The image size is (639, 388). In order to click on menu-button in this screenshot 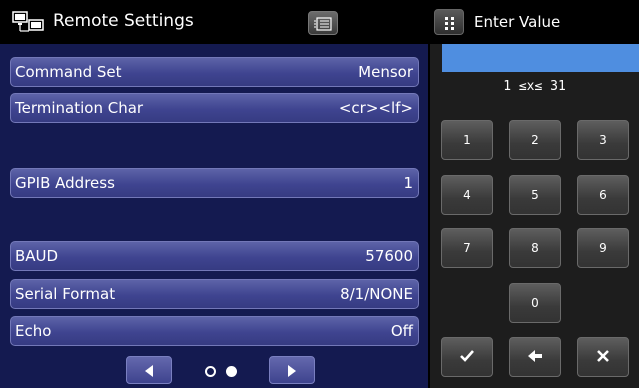, I will do `click(323, 23)`.